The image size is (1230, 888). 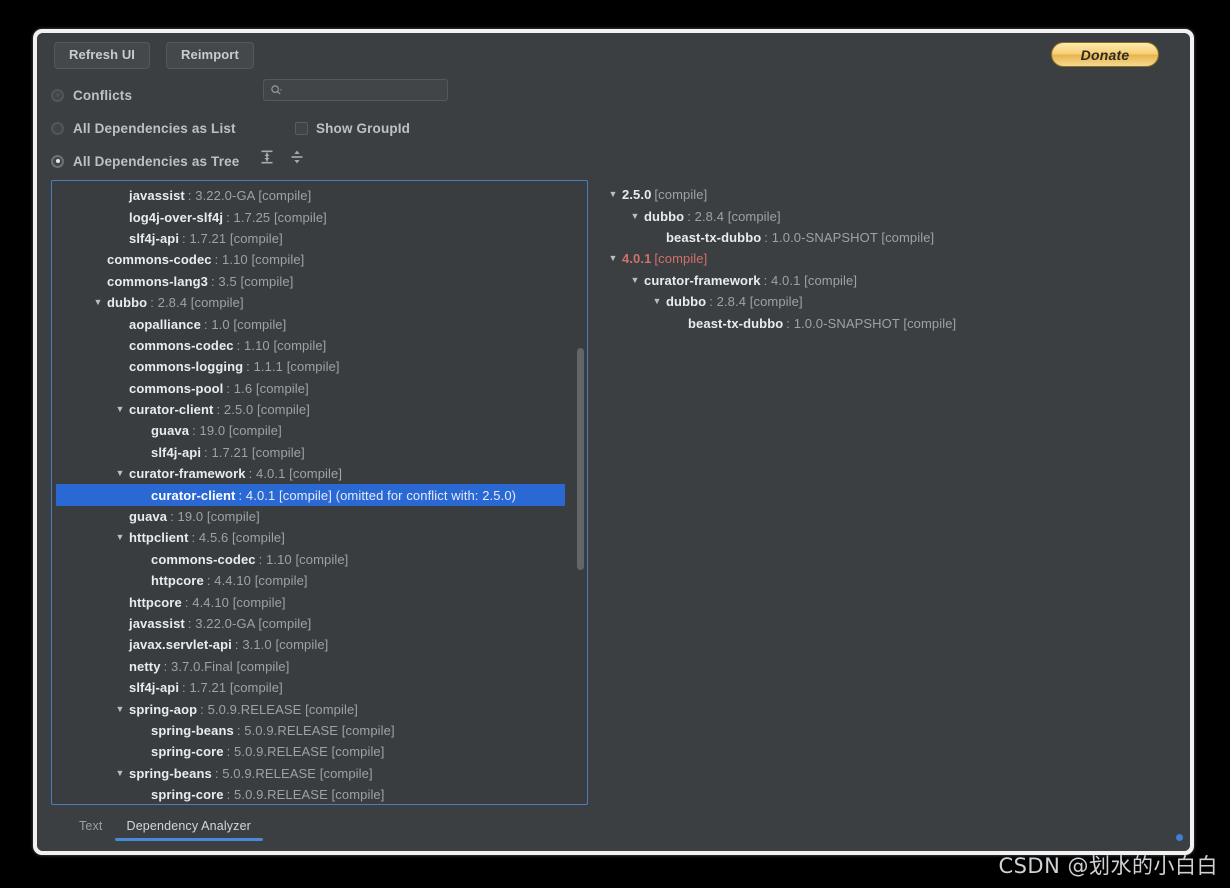 What do you see at coordinates (127, 303) in the screenshot?
I see `artifact-name: dubbo` at bounding box center [127, 303].